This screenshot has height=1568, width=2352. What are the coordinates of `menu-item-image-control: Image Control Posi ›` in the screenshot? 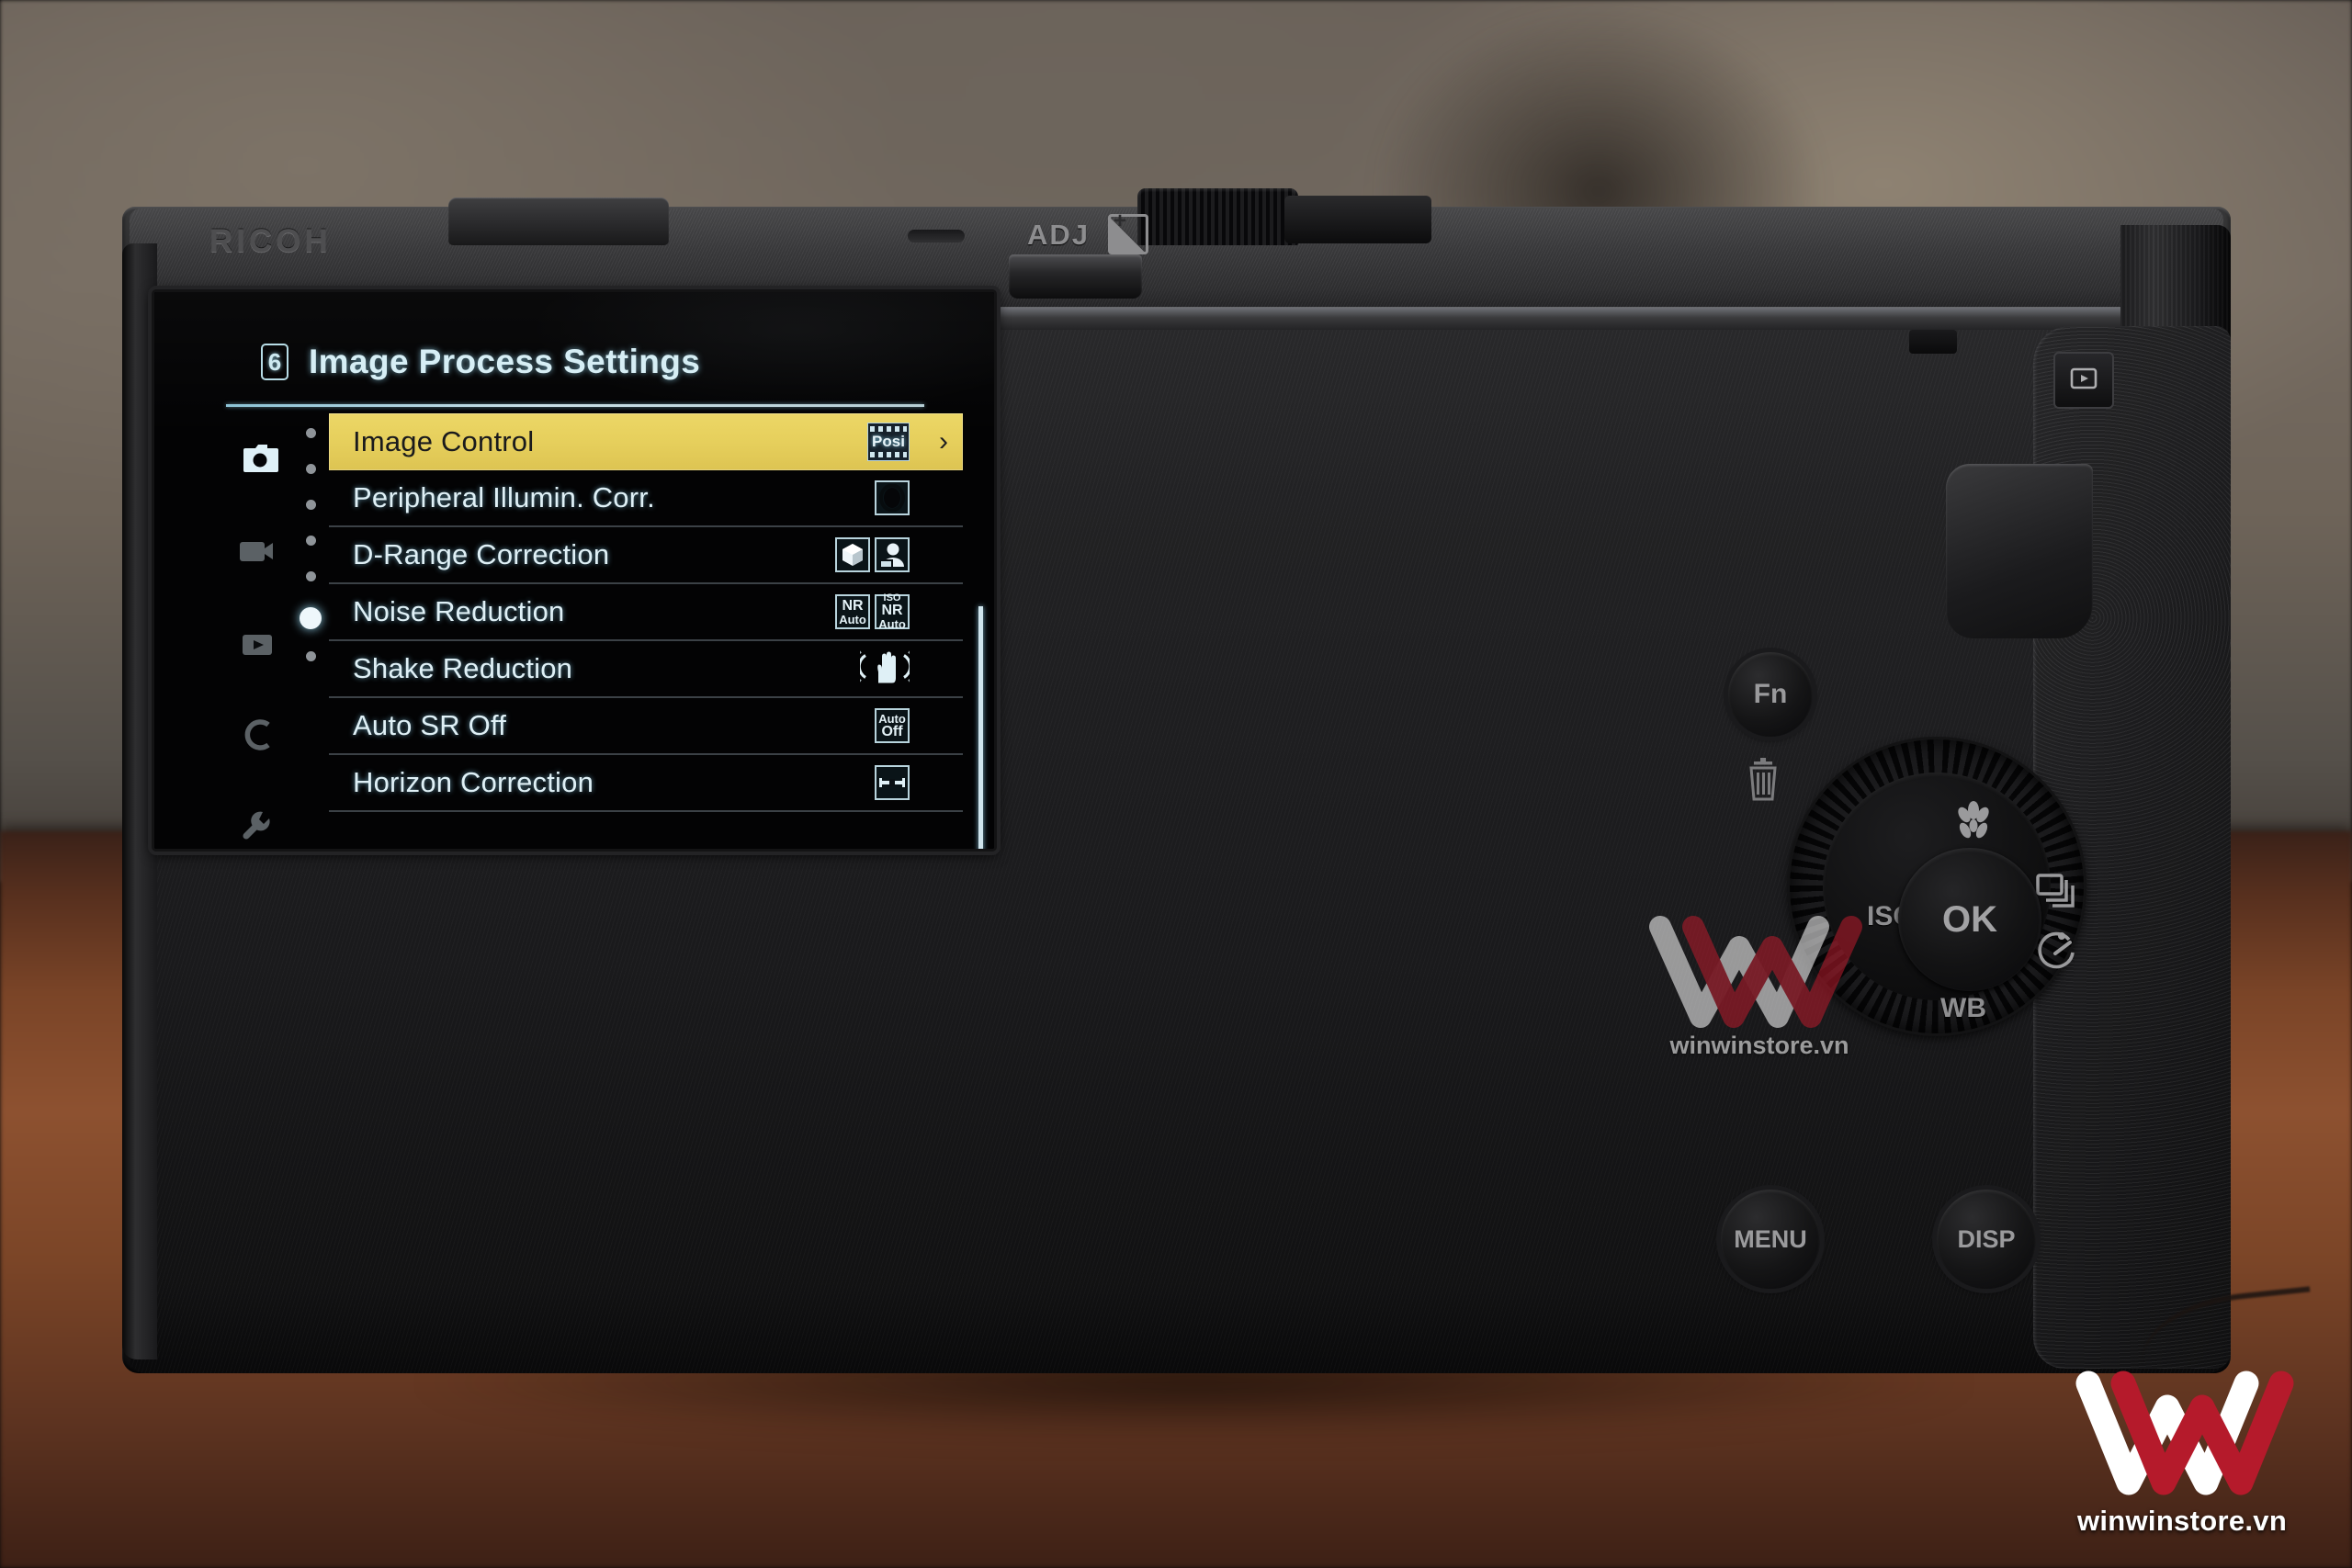 It's located at (646, 442).